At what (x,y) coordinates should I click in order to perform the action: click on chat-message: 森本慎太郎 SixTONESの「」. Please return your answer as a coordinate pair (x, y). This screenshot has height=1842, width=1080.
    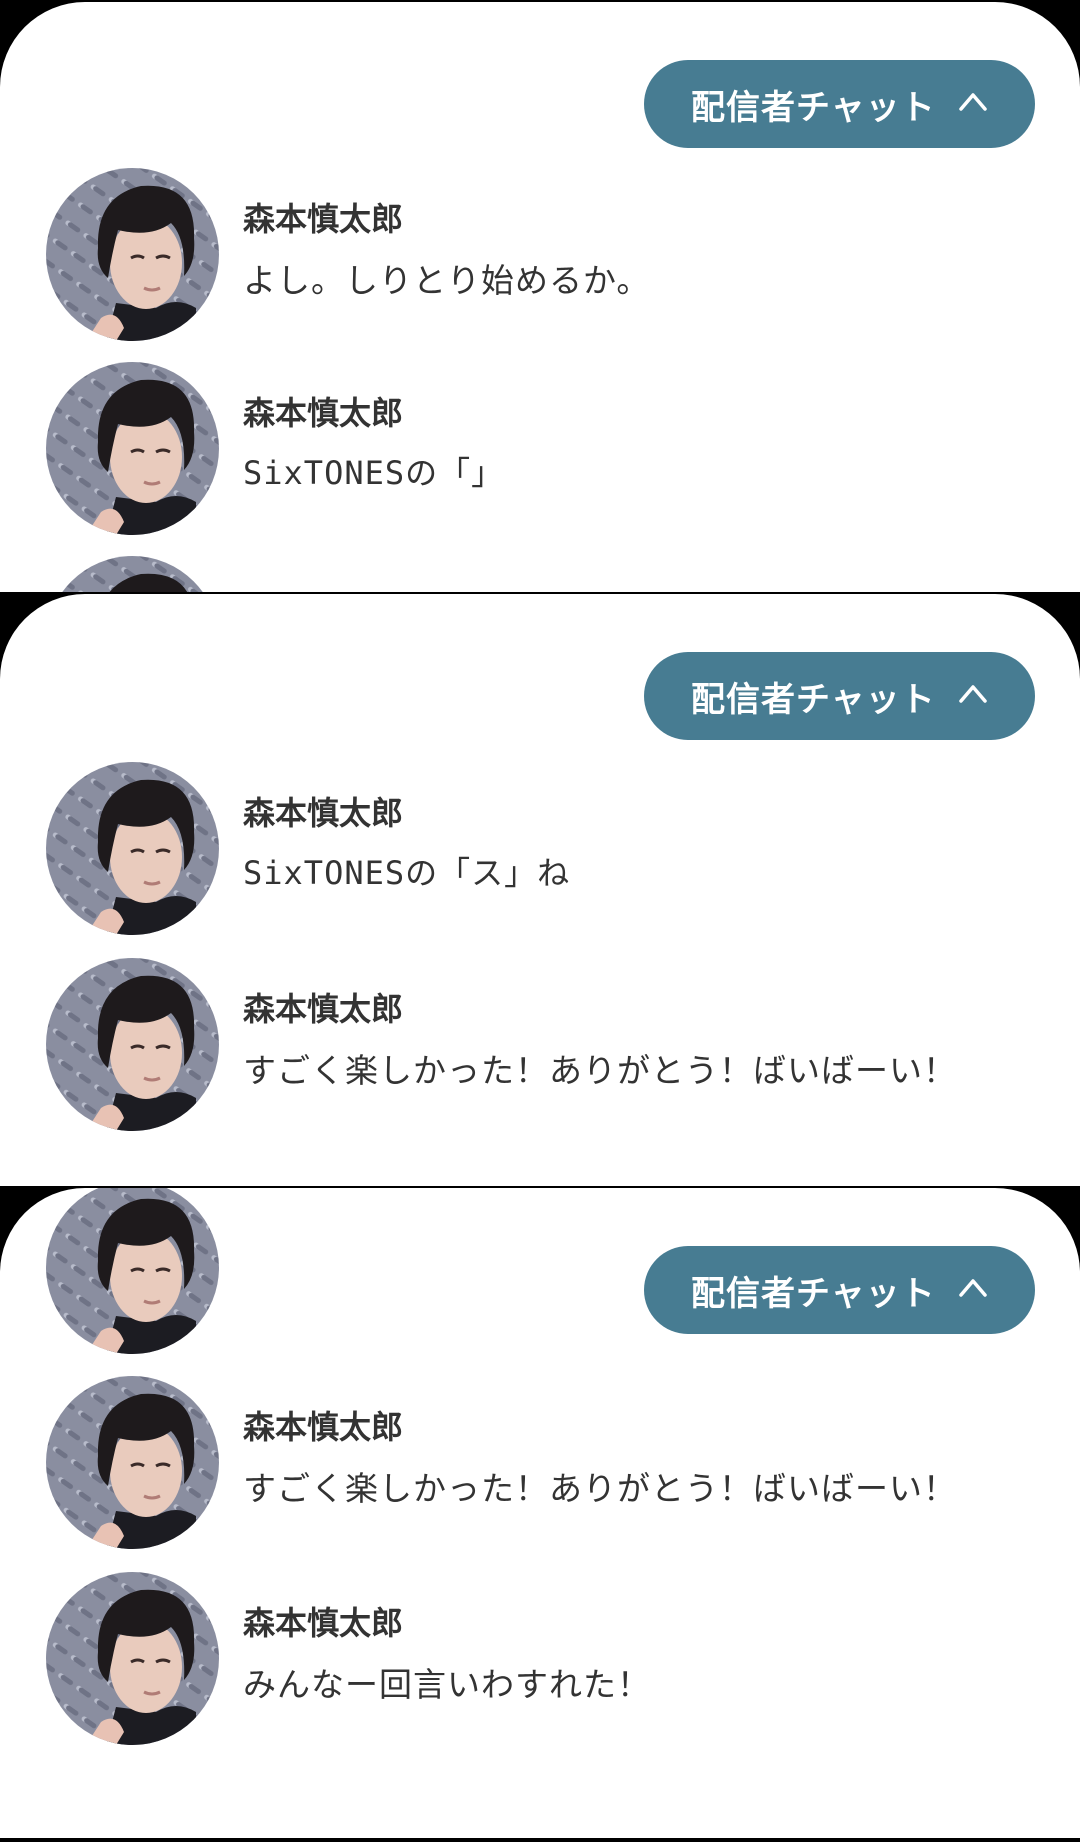
    Looking at the image, I should click on (540, 449).